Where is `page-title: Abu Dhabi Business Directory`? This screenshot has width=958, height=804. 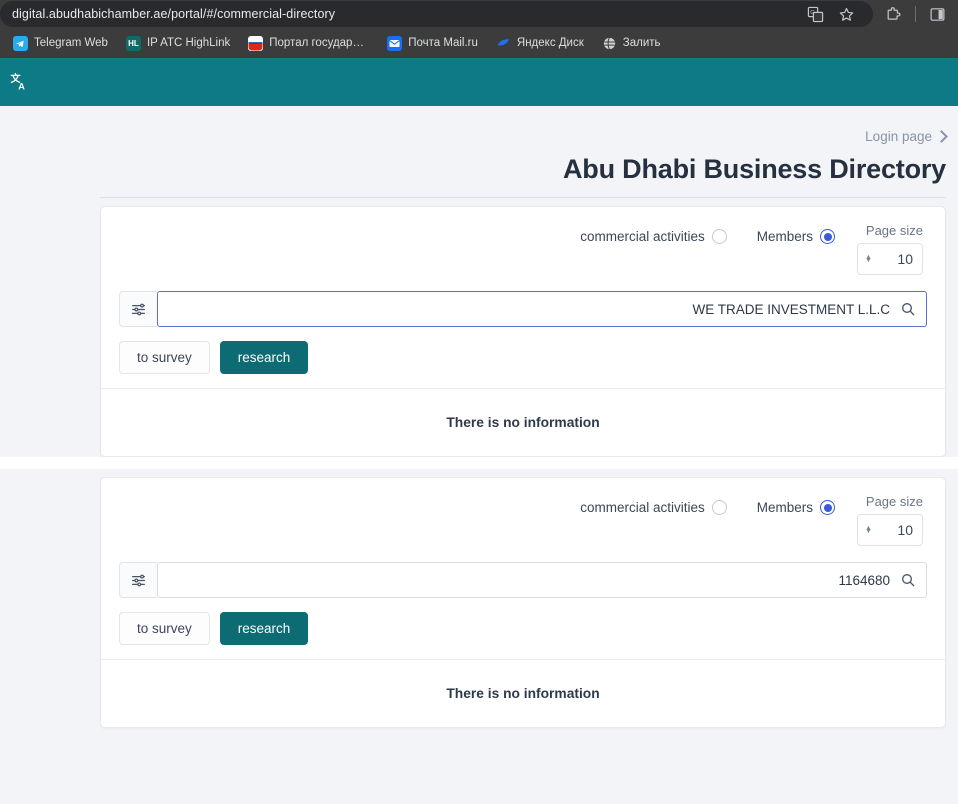 page-title: Abu Dhabi Business Directory is located at coordinates (754, 169).